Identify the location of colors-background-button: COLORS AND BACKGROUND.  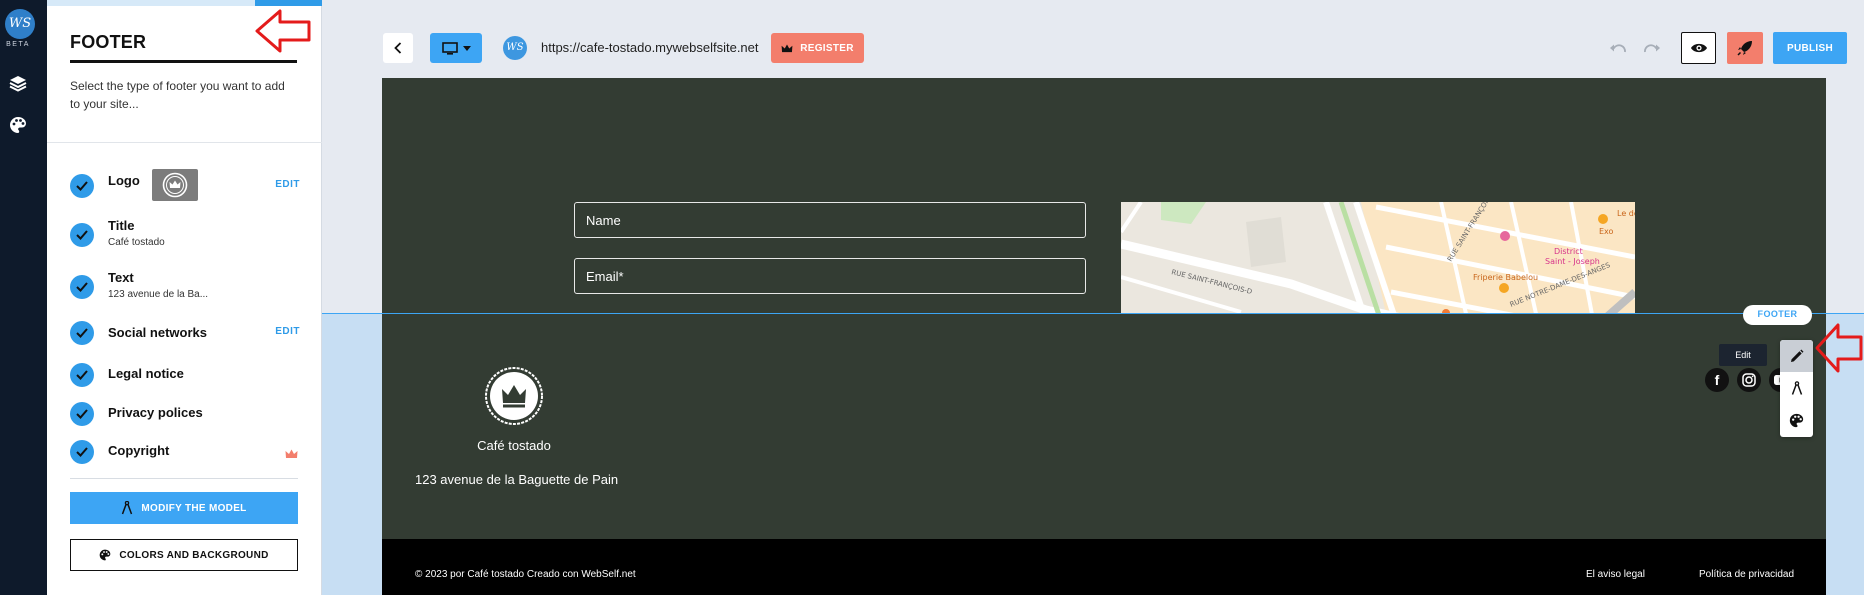
(184, 555).